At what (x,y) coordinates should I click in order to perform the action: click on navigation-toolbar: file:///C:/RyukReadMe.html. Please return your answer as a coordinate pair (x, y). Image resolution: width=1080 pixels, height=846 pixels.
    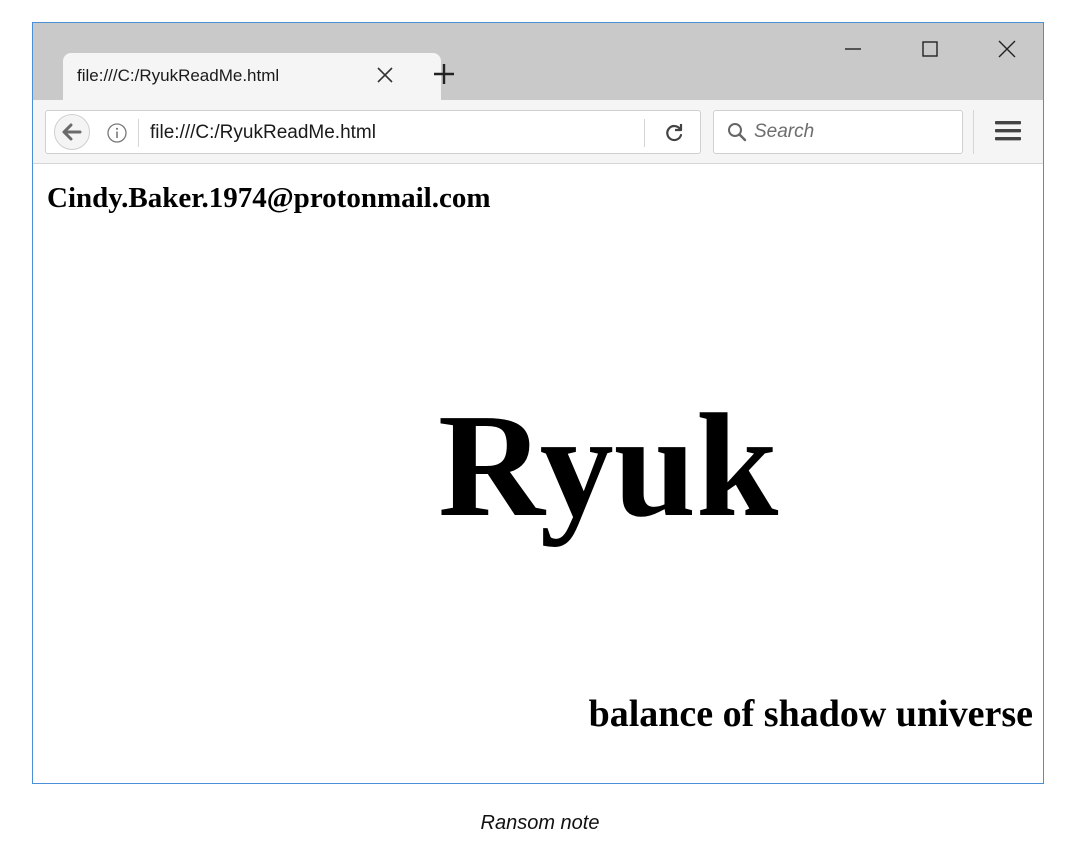
    Looking at the image, I should click on (538, 132).